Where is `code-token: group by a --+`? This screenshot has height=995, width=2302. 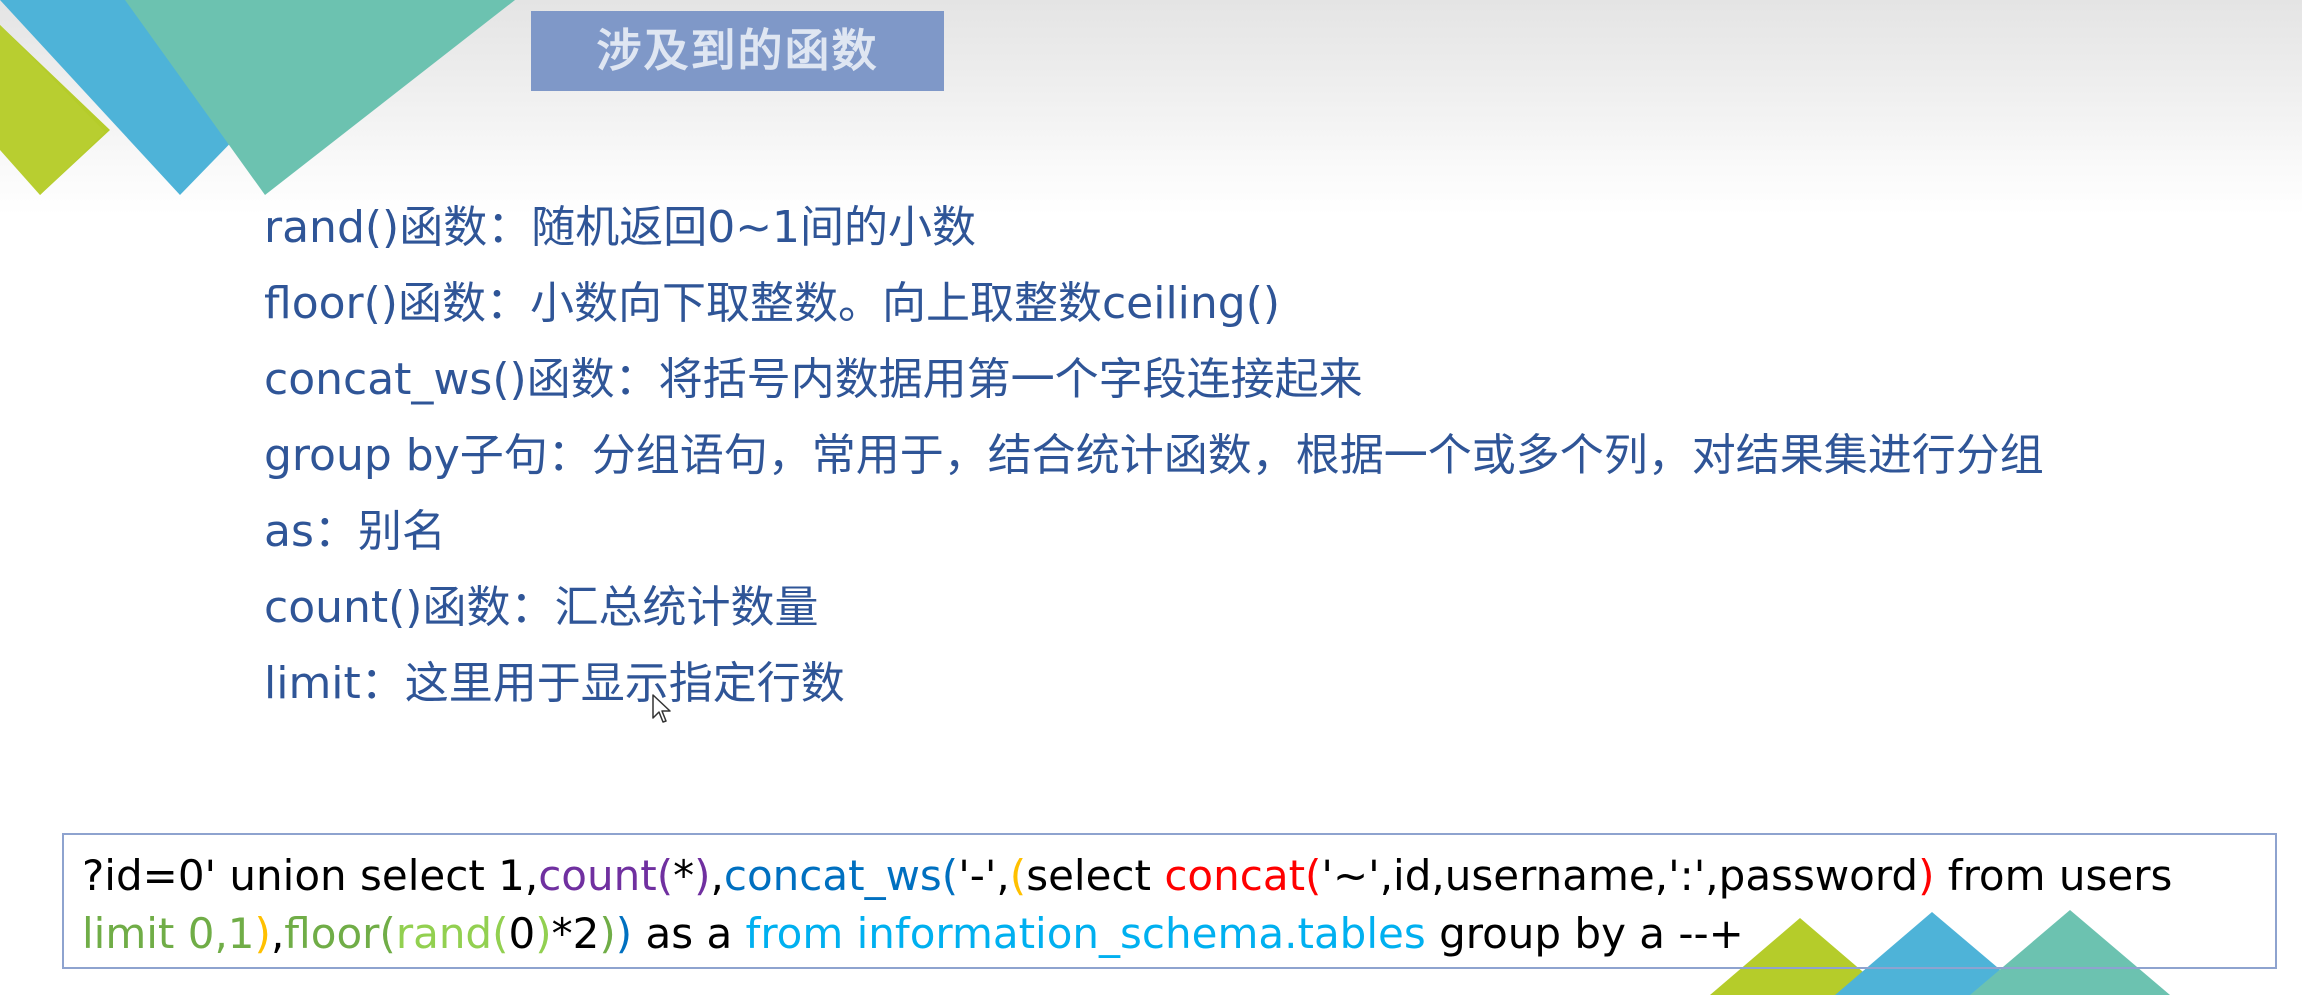
code-token: group by a --+ is located at coordinates (1584, 933).